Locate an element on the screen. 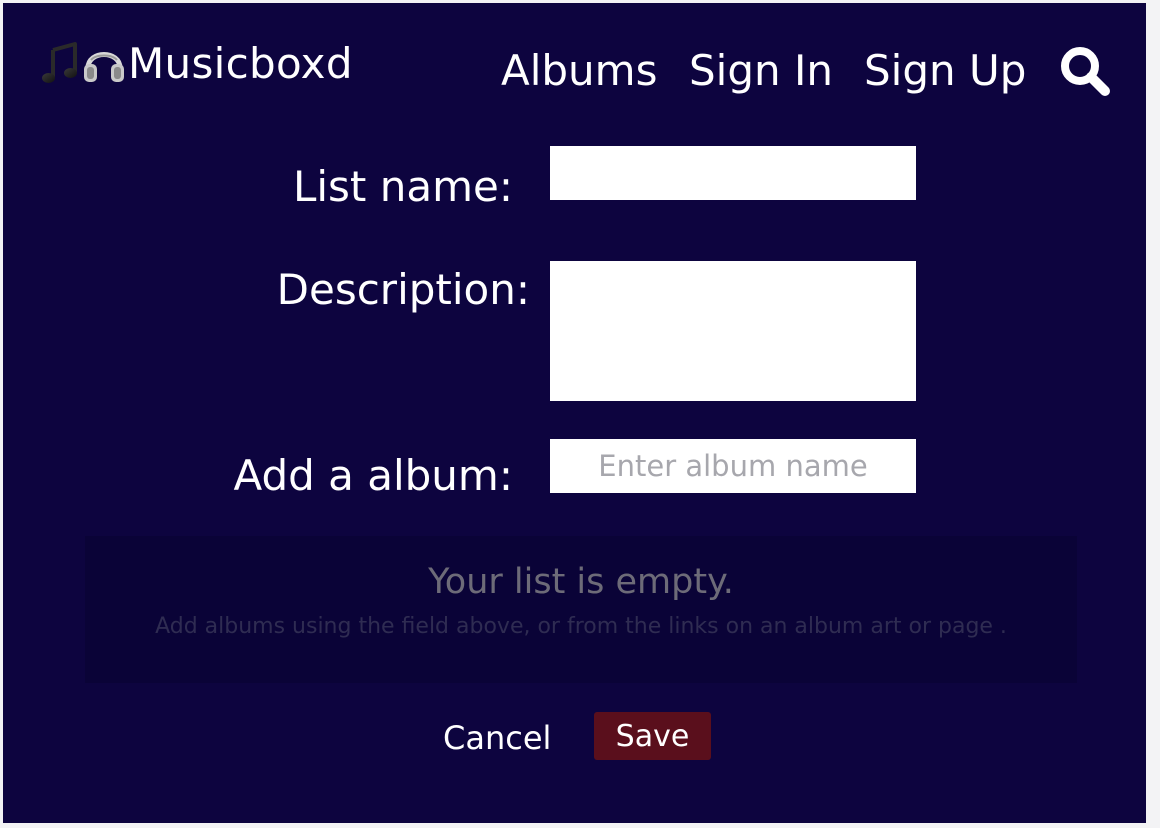 The width and height of the screenshot is (1160, 828). description-textarea is located at coordinates (733, 331).